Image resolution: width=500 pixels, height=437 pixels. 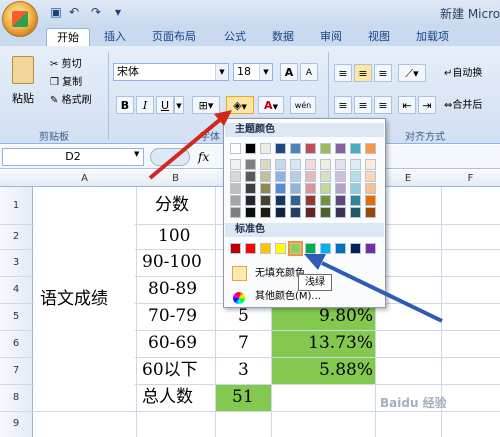 What do you see at coordinates (382, 292) in the screenshot?
I see `blue-arrow-line` at bounding box center [382, 292].